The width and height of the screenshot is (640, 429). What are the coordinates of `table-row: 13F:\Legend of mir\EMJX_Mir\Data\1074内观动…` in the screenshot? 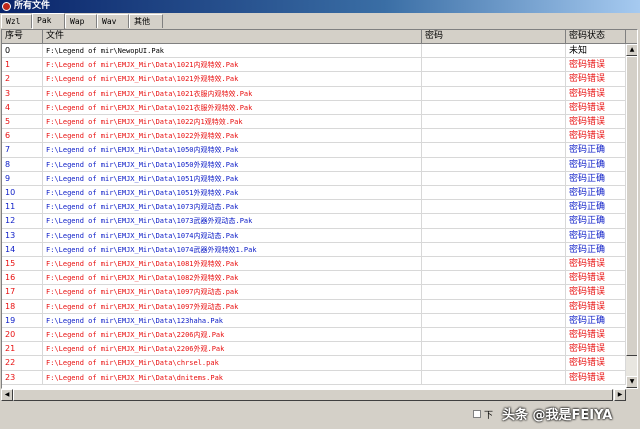 It's located at (314, 236).